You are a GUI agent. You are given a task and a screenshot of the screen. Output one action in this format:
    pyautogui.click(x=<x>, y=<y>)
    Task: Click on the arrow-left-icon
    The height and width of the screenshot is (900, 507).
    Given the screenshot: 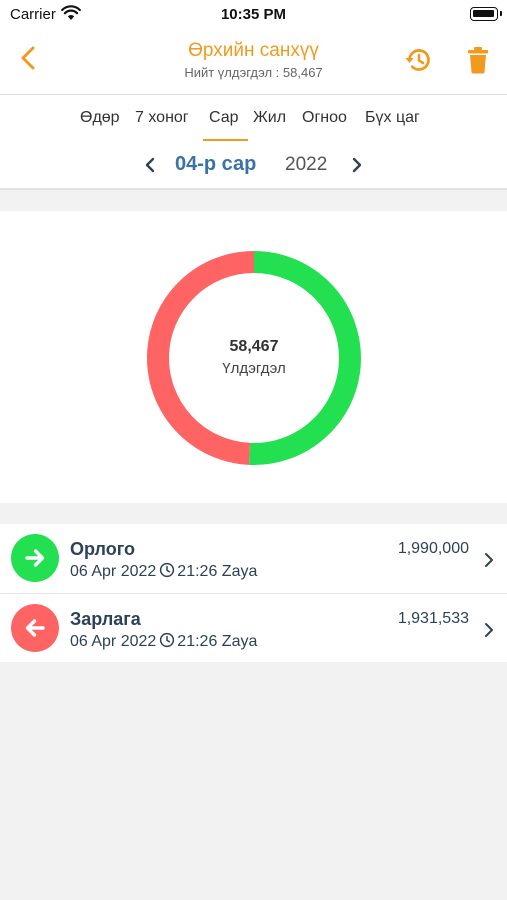 What is the action you would take?
    pyautogui.click(x=35, y=628)
    